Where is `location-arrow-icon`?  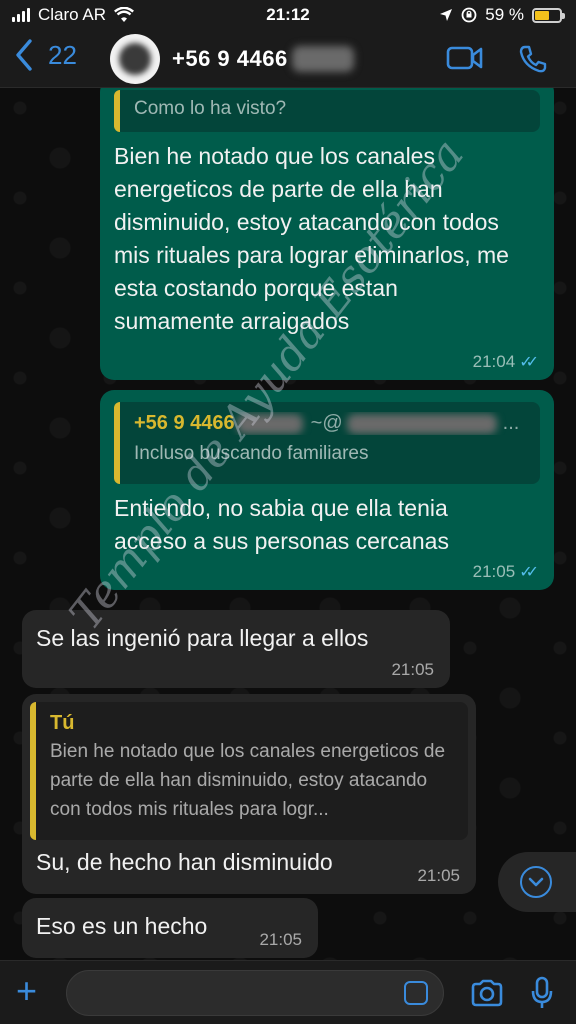
location-arrow-icon is located at coordinates (446, 15).